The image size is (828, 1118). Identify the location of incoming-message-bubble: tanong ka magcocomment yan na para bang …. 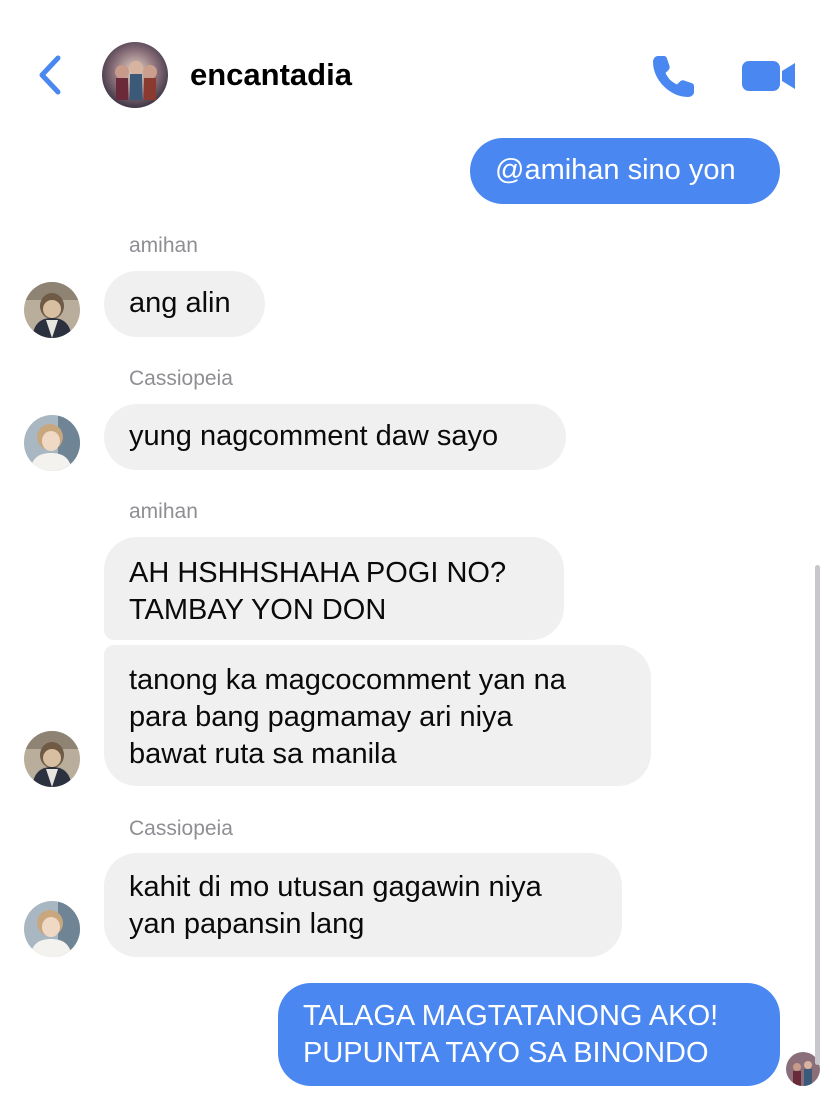
(377, 715).